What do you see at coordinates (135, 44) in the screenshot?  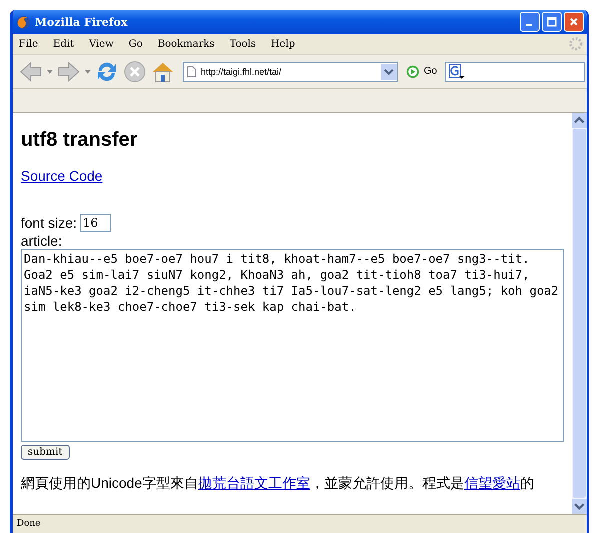 I see `menu-item: Go` at bounding box center [135, 44].